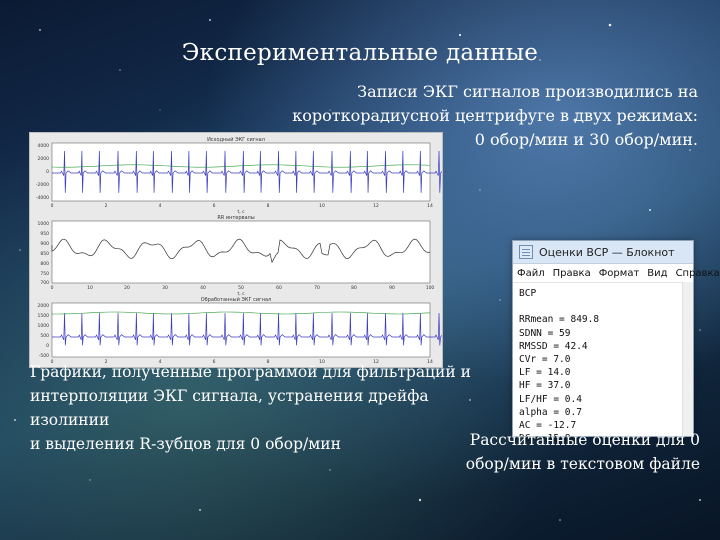 Image resolution: width=720 pixels, height=540 pixels. I want to click on text-line: LF/HF = 0.4, so click(550, 399).